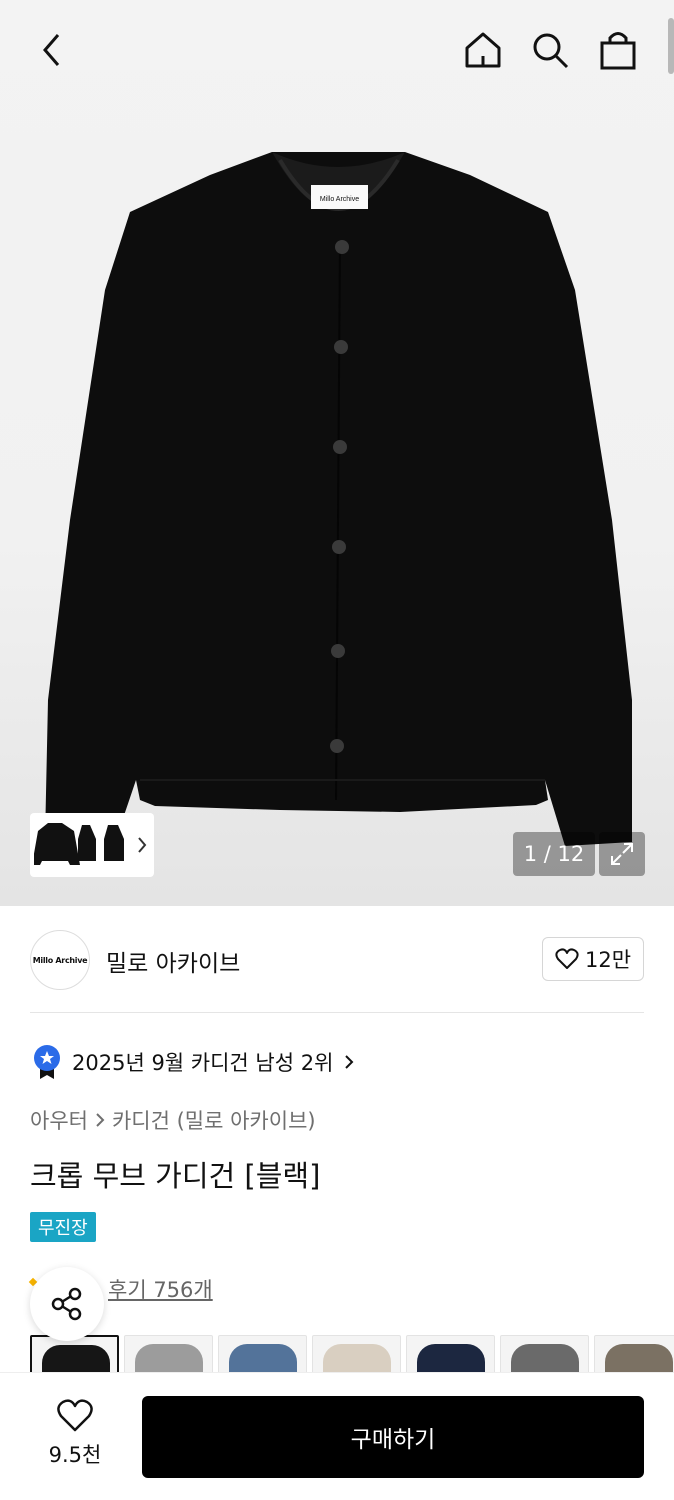 Image resolution: width=674 pixels, height=1500 pixels. Describe the element at coordinates (63, 1227) in the screenshot. I see `status-badge: 무진장` at that location.